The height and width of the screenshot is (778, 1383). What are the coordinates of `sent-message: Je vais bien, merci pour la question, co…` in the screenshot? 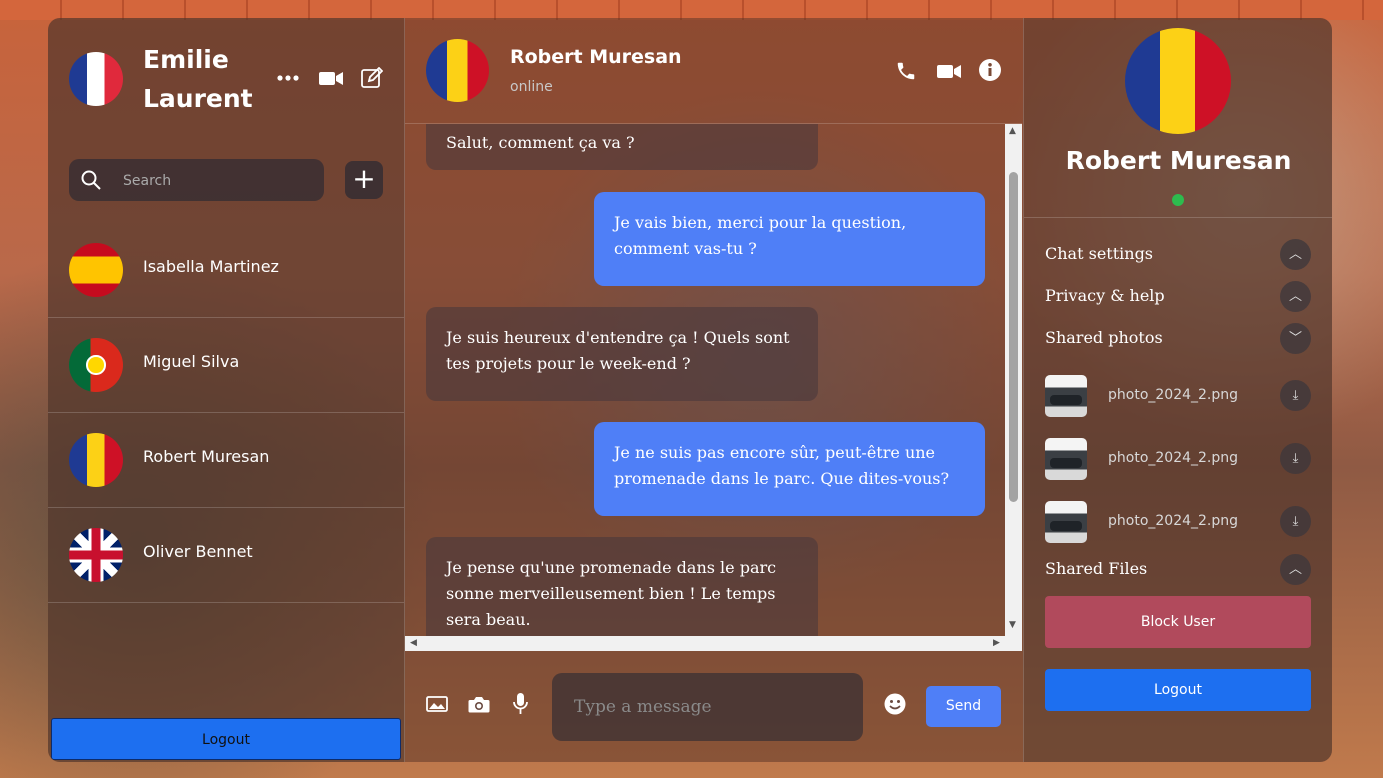 It's located at (789, 239).